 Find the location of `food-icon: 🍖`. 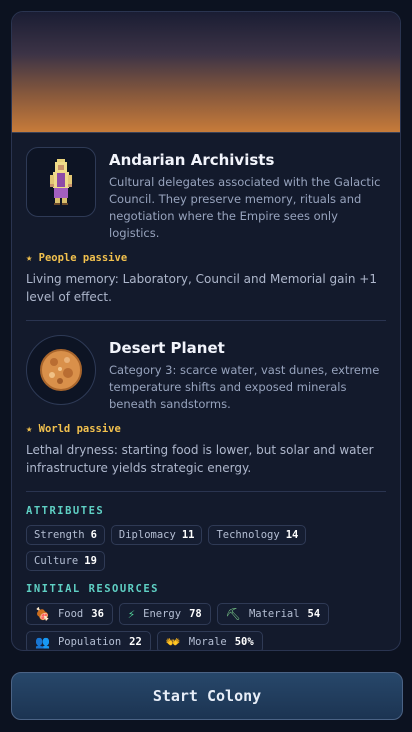

food-icon: 🍖 is located at coordinates (42, 614).